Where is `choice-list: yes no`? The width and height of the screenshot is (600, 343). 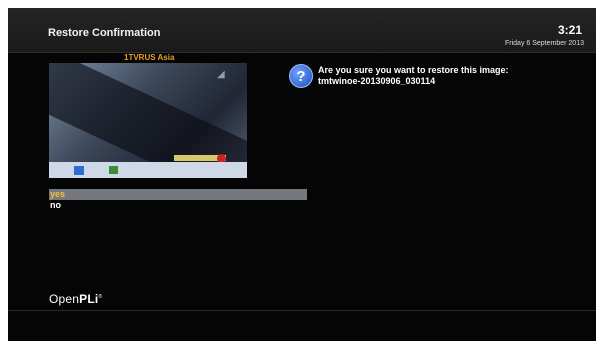 choice-list: yes no is located at coordinates (178, 200).